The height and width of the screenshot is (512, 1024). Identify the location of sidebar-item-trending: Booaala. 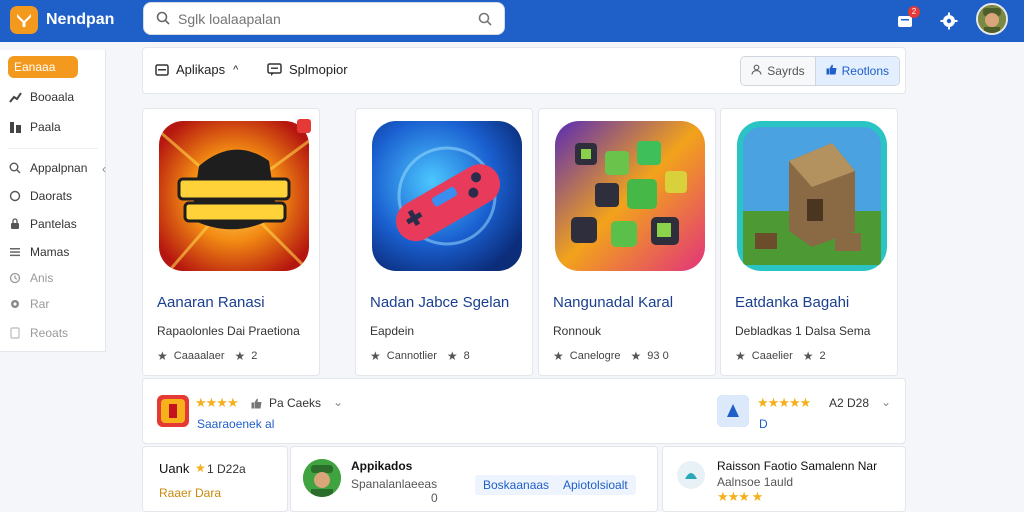
(55, 97).